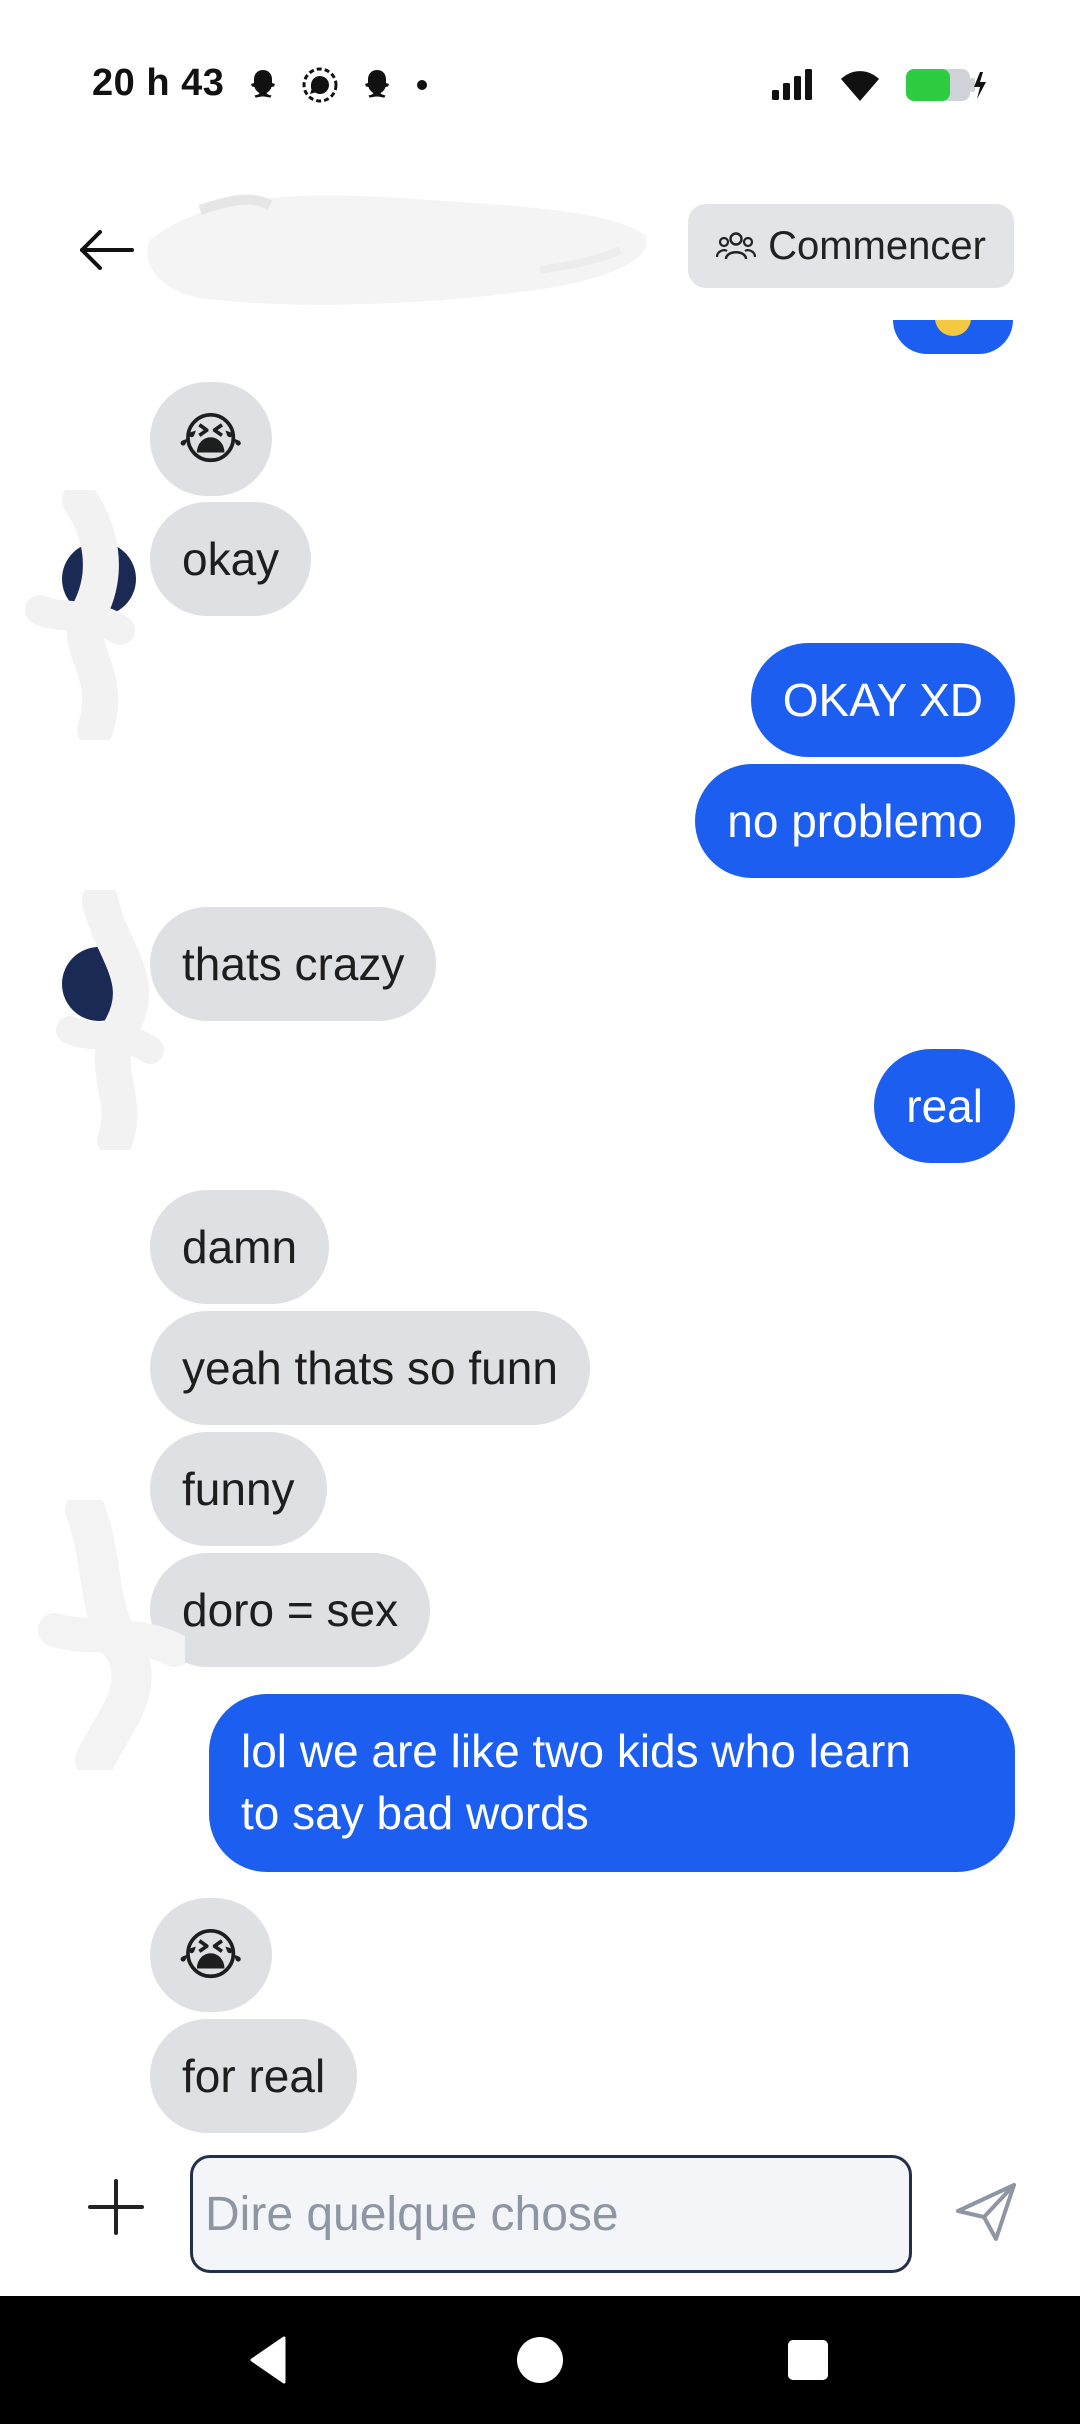  Describe the element at coordinates (882, 700) in the screenshot. I see `message-bubble-outgoing: OKAY XD` at that location.